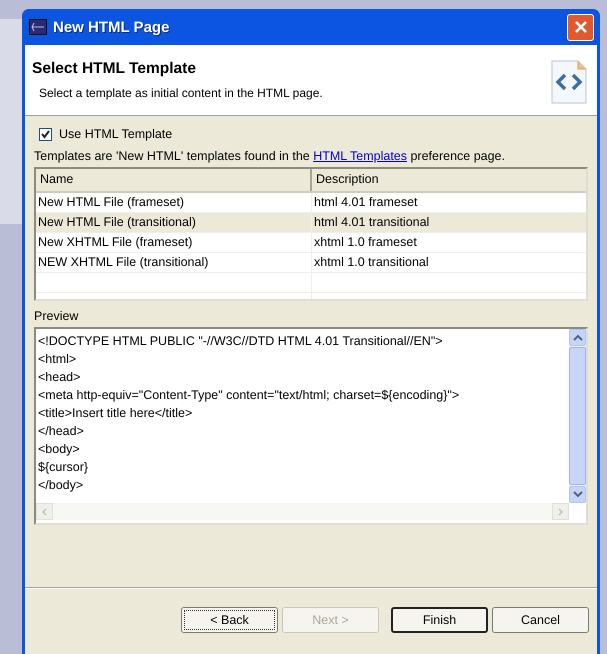 The image size is (607, 654). I want to click on code-line: <html>, so click(58, 359).